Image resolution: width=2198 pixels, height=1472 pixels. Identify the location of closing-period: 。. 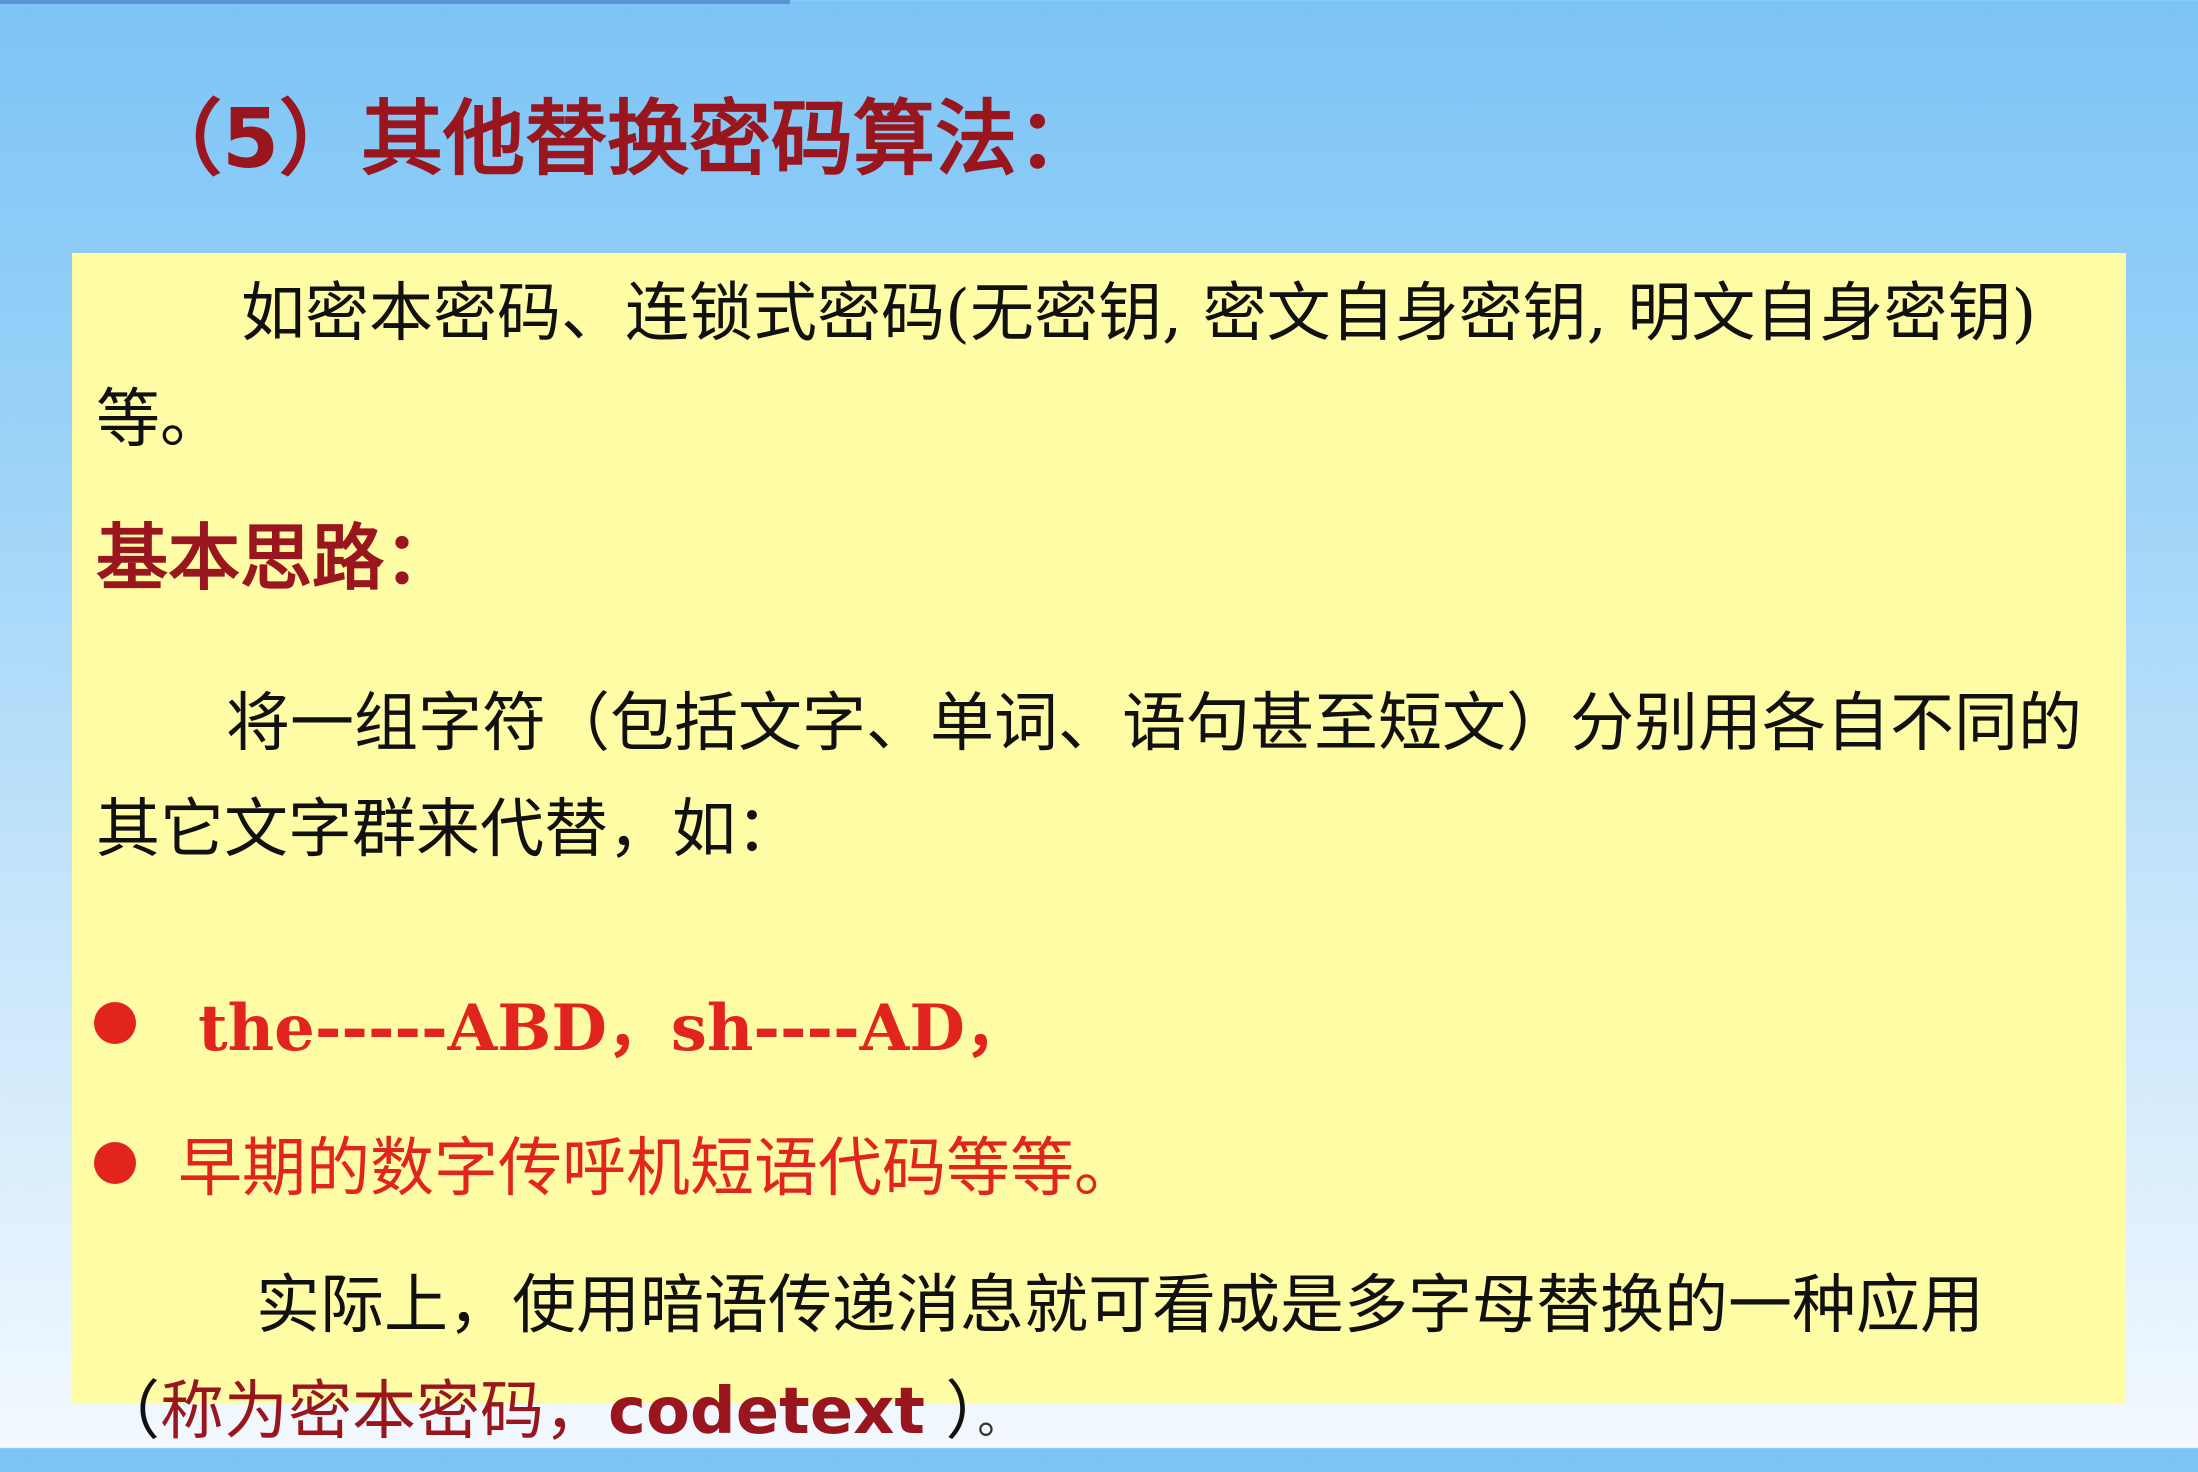
(999, 1418).